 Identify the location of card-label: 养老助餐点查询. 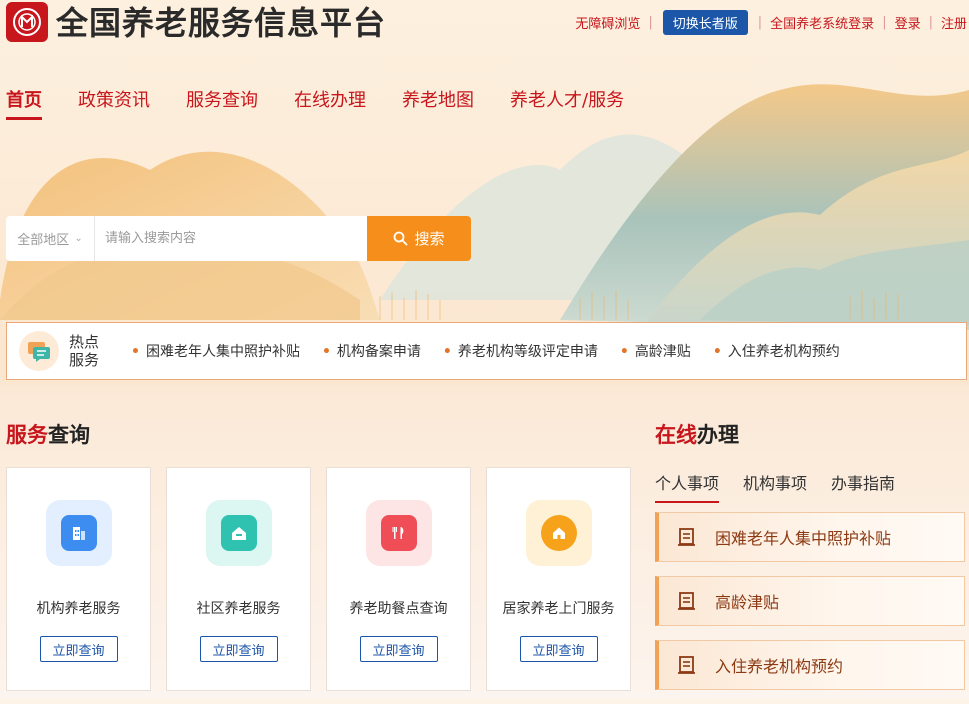
(398, 609).